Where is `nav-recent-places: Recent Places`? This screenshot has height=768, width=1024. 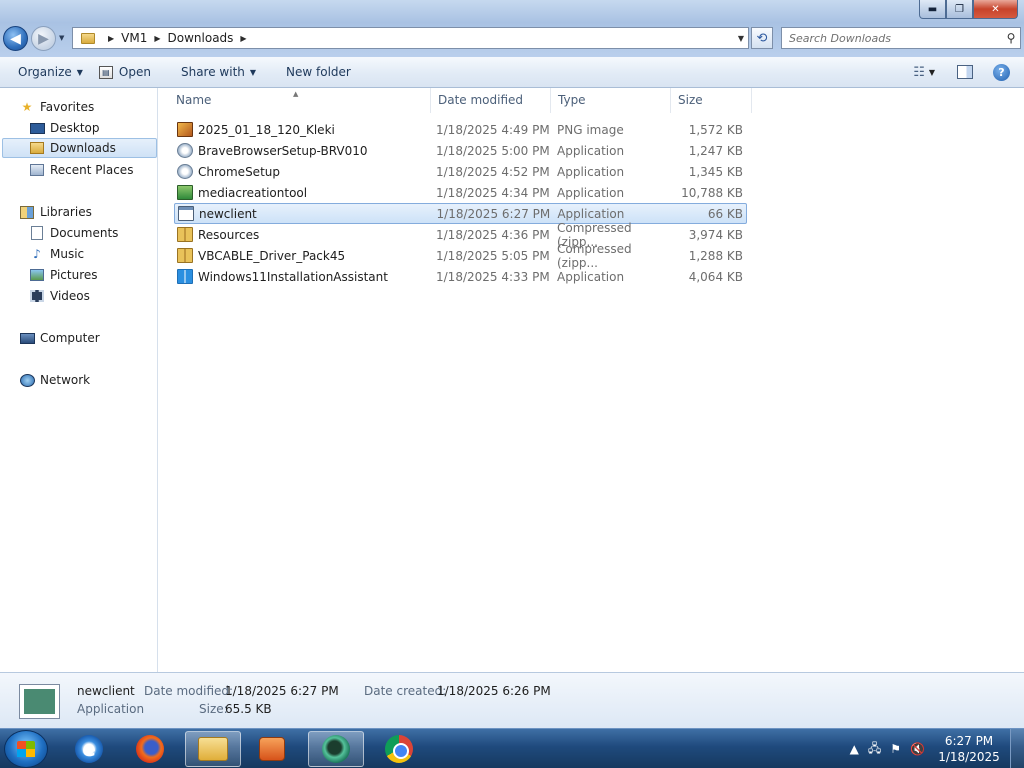 nav-recent-places: Recent Places is located at coordinates (81, 170).